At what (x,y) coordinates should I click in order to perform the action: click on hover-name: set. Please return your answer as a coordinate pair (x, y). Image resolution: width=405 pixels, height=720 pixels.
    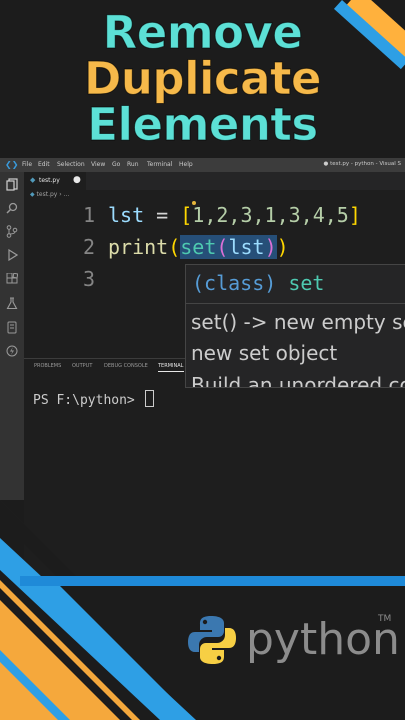
    Looking at the image, I should click on (306, 283).